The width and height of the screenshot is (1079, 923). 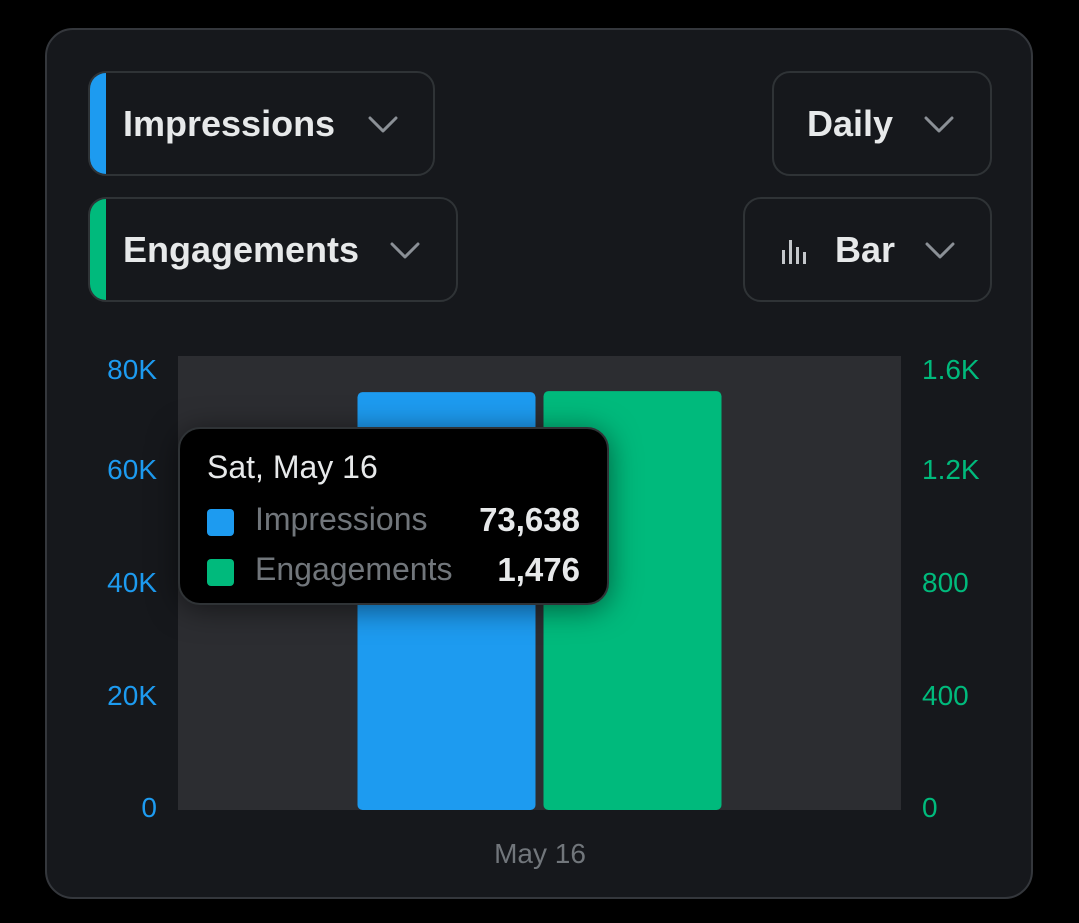 I want to click on period-label: Daily, so click(x=850, y=123).